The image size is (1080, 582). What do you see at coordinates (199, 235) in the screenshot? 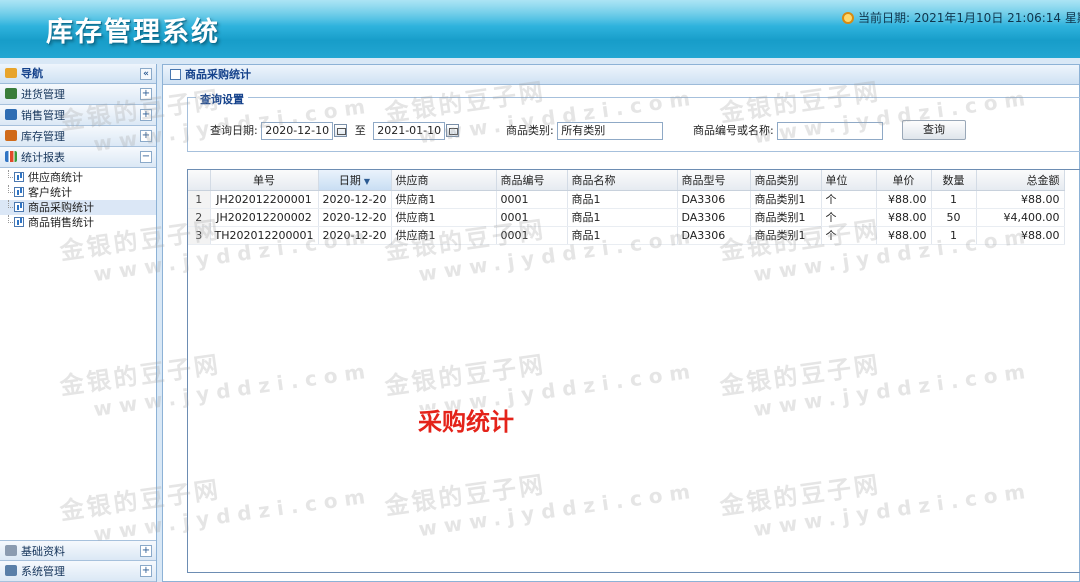
I see `row-number: 3` at bounding box center [199, 235].